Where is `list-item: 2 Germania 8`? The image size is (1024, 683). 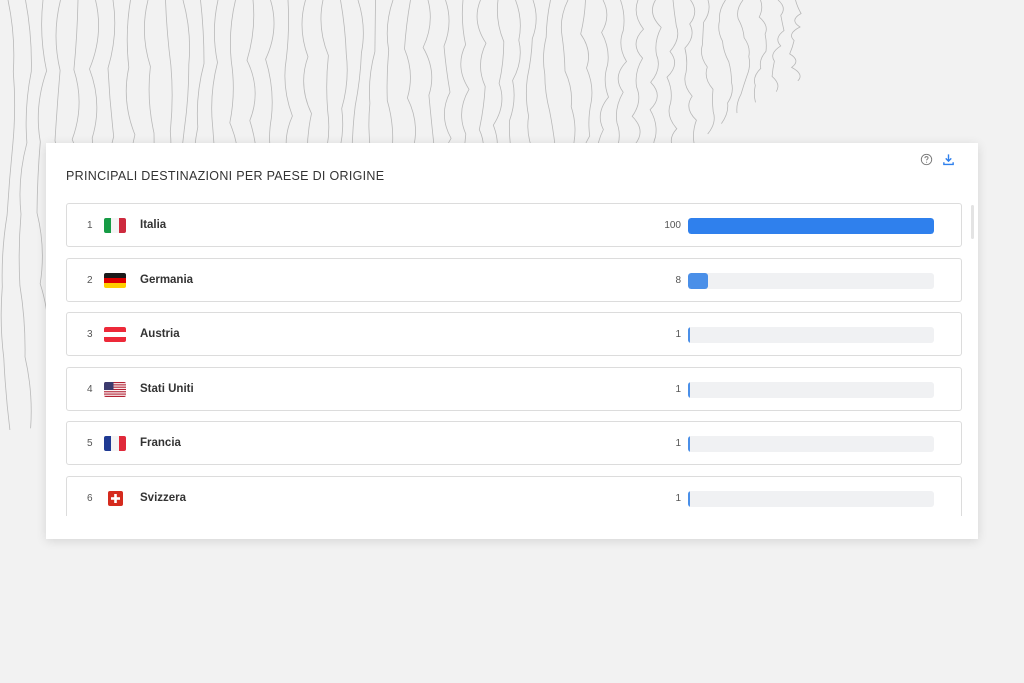
list-item: 2 Germania 8 is located at coordinates (514, 279).